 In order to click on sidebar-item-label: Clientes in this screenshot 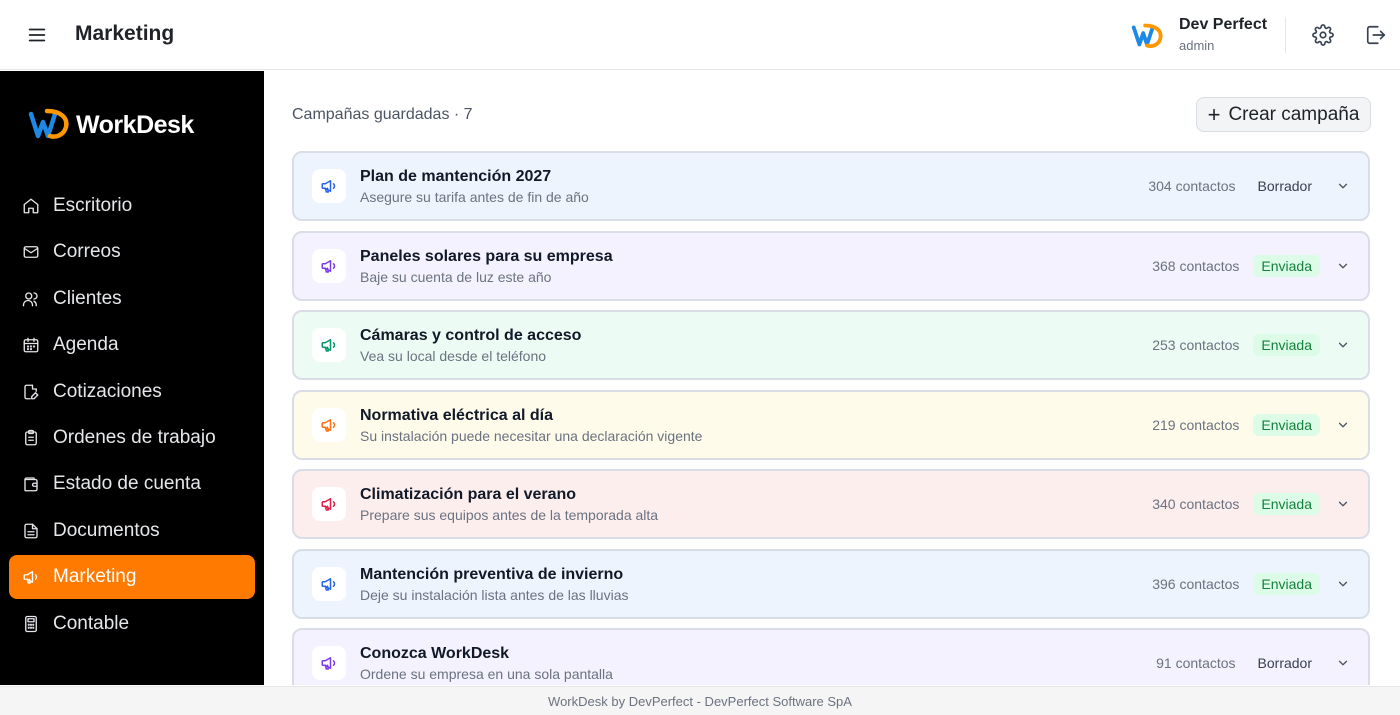, I will do `click(87, 298)`.